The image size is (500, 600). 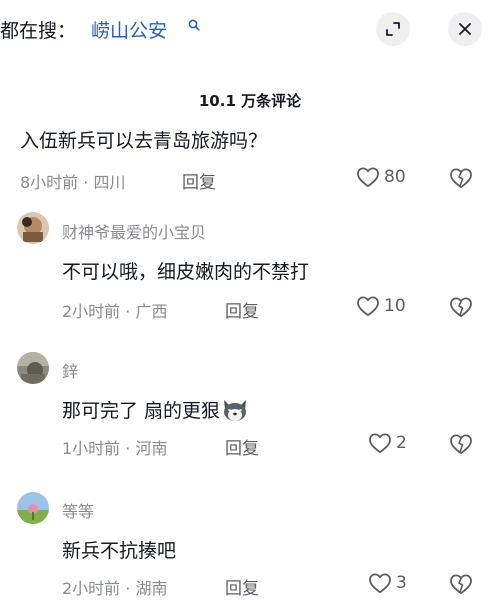 I want to click on like-button: 2, so click(x=387, y=443).